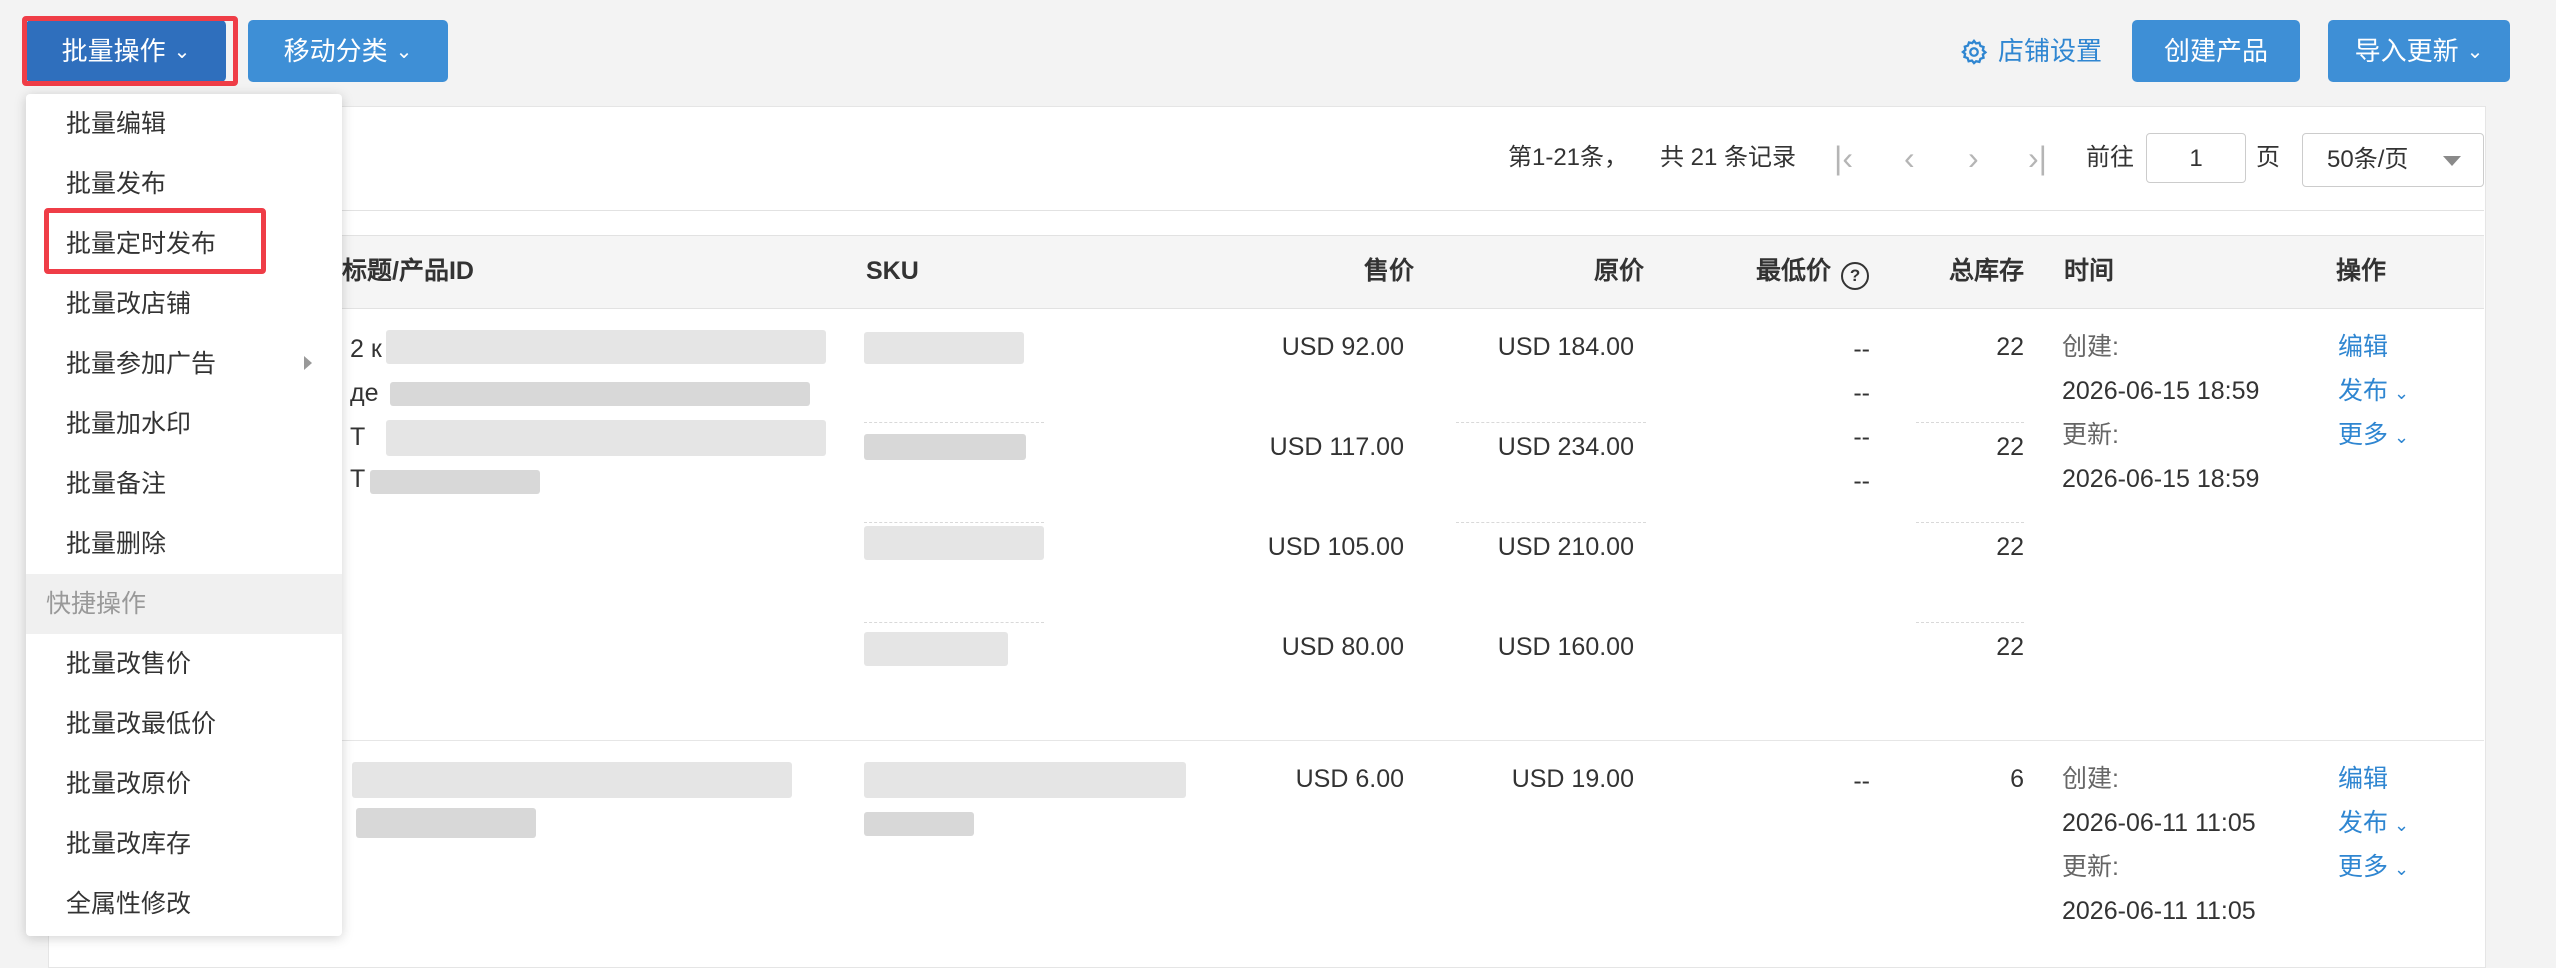 Image resolution: width=2556 pixels, height=968 pixels. I want to click on page-number-input: 1, so click(2196, 158).